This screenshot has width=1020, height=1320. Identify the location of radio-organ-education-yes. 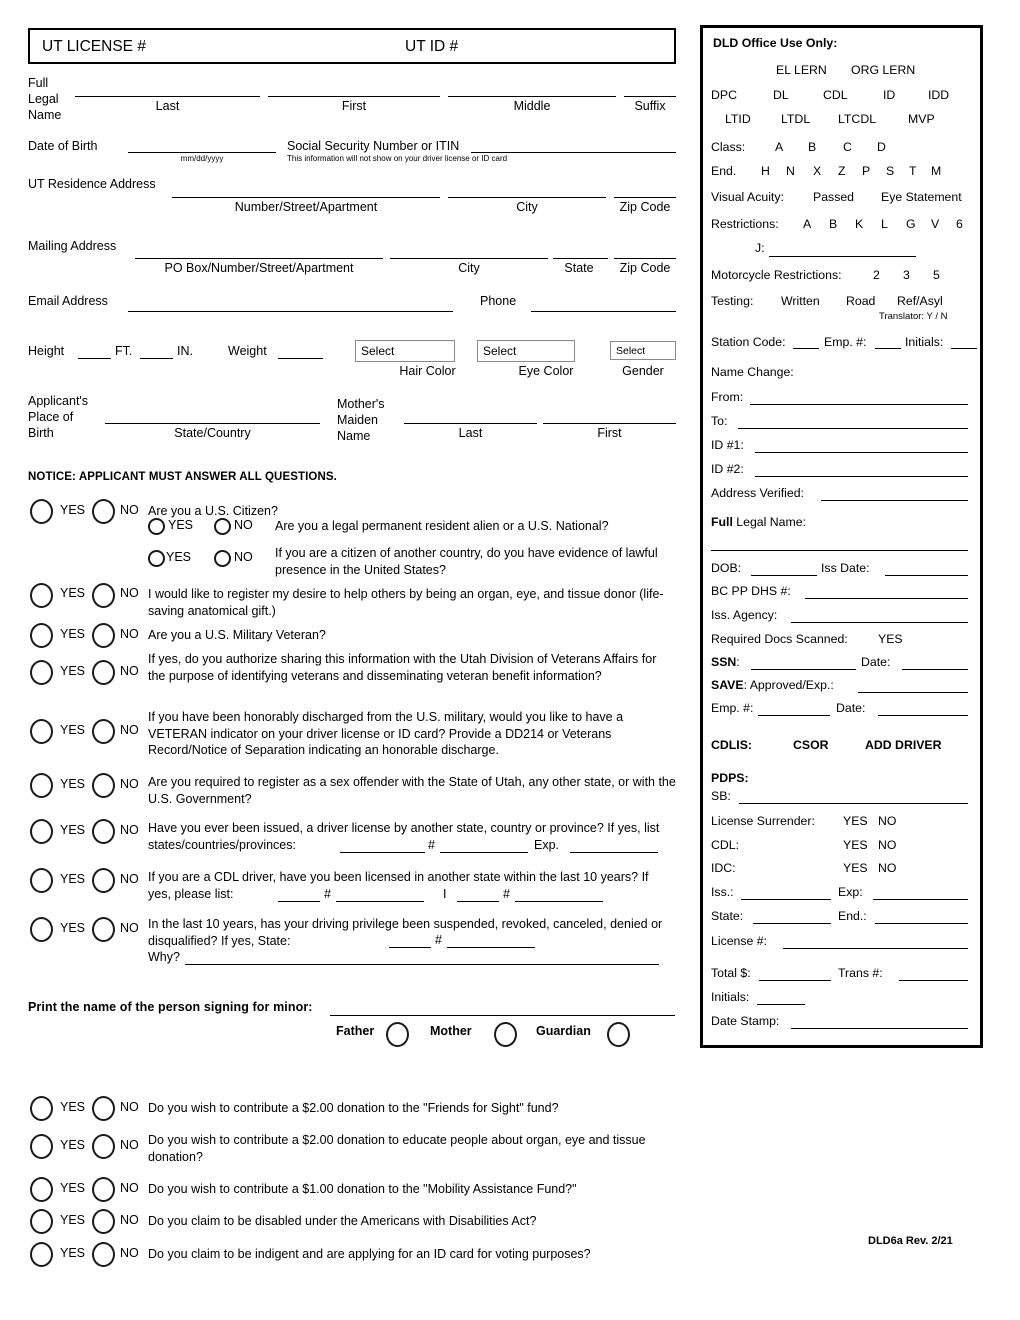
(41, 1146).